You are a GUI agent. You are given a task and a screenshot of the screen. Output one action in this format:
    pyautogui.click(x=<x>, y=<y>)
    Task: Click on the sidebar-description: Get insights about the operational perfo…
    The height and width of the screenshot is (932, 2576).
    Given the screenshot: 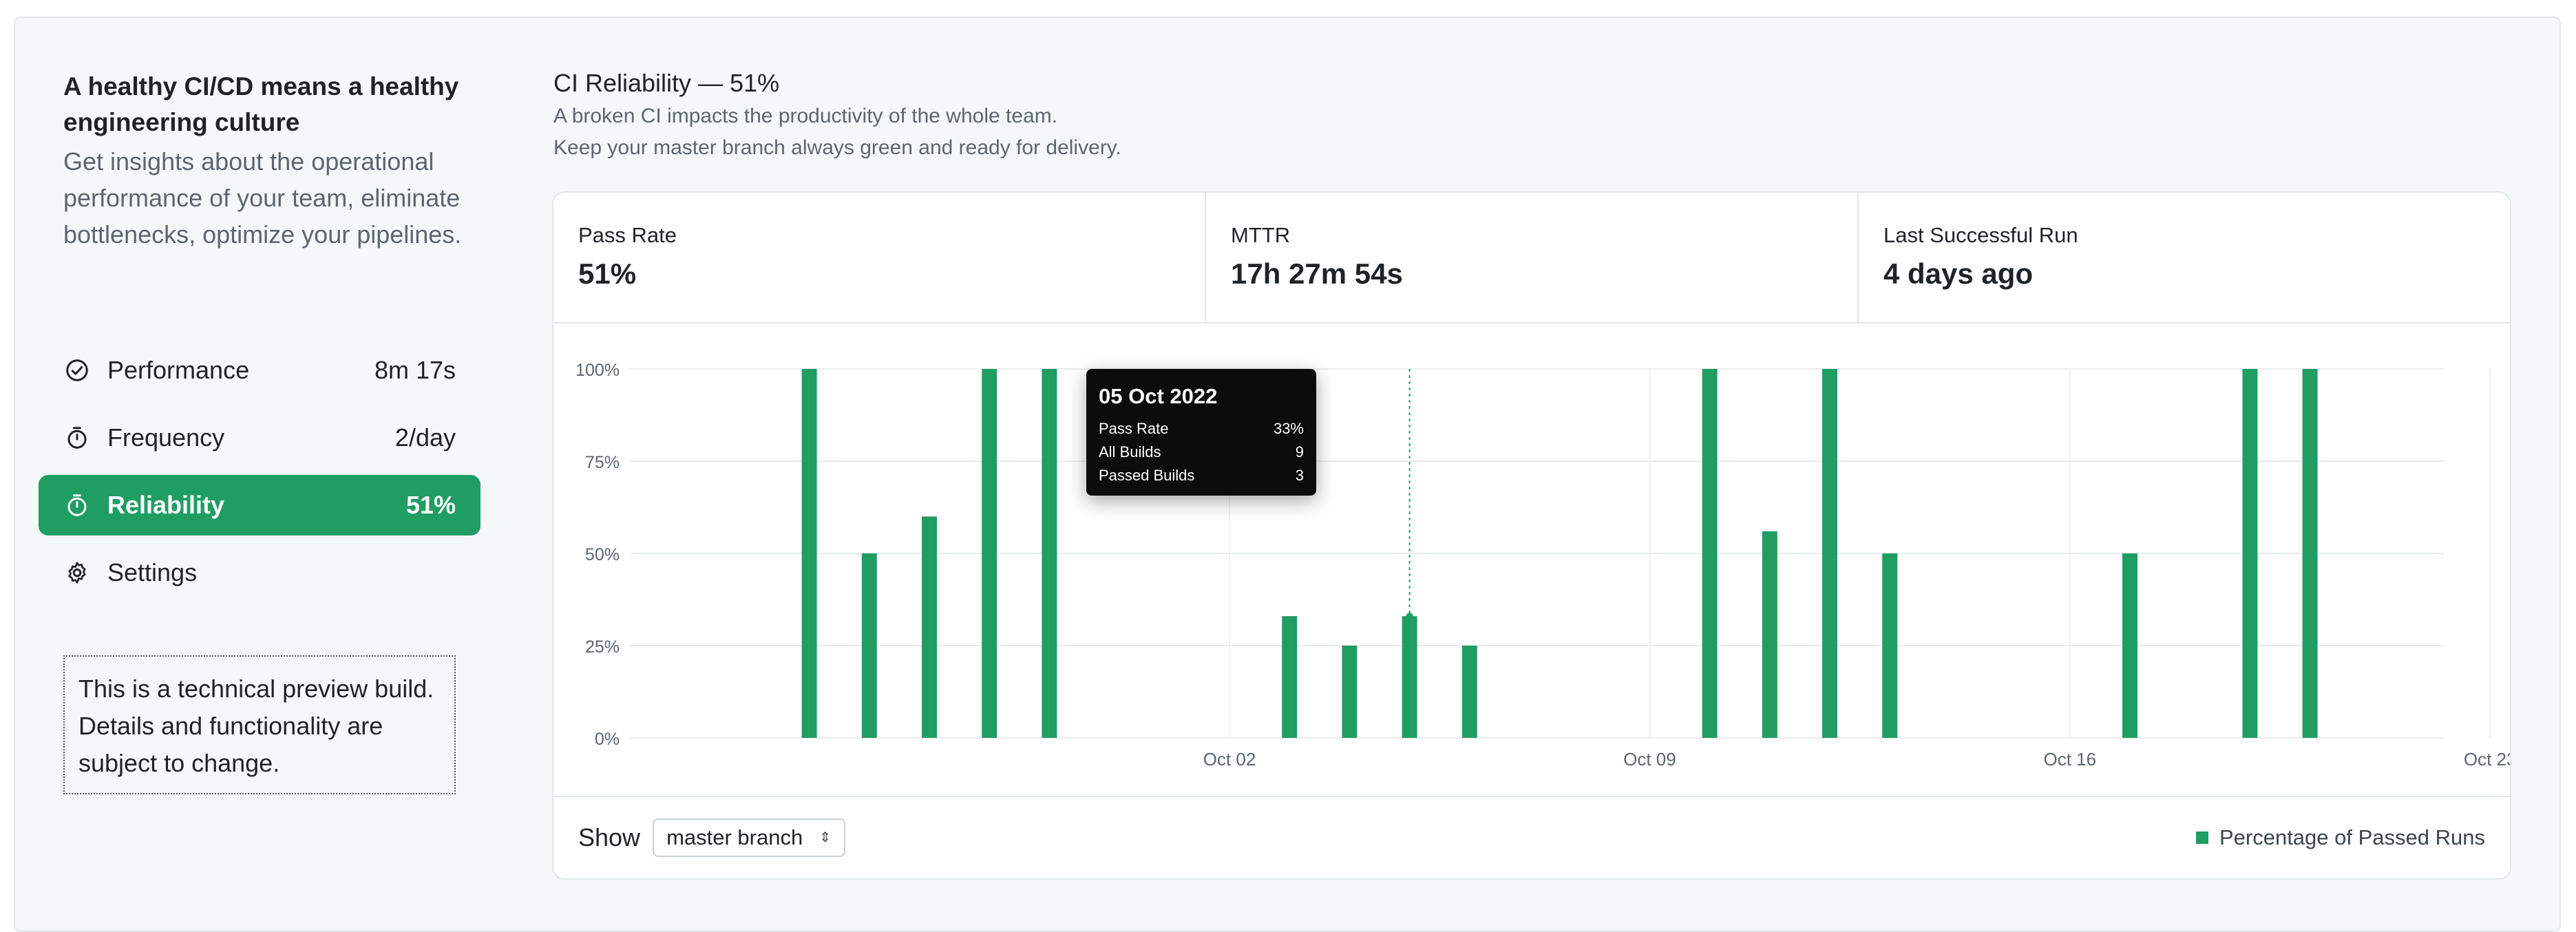 What is the action you would take?
    pyautogui.click(x=263, y=197)
    